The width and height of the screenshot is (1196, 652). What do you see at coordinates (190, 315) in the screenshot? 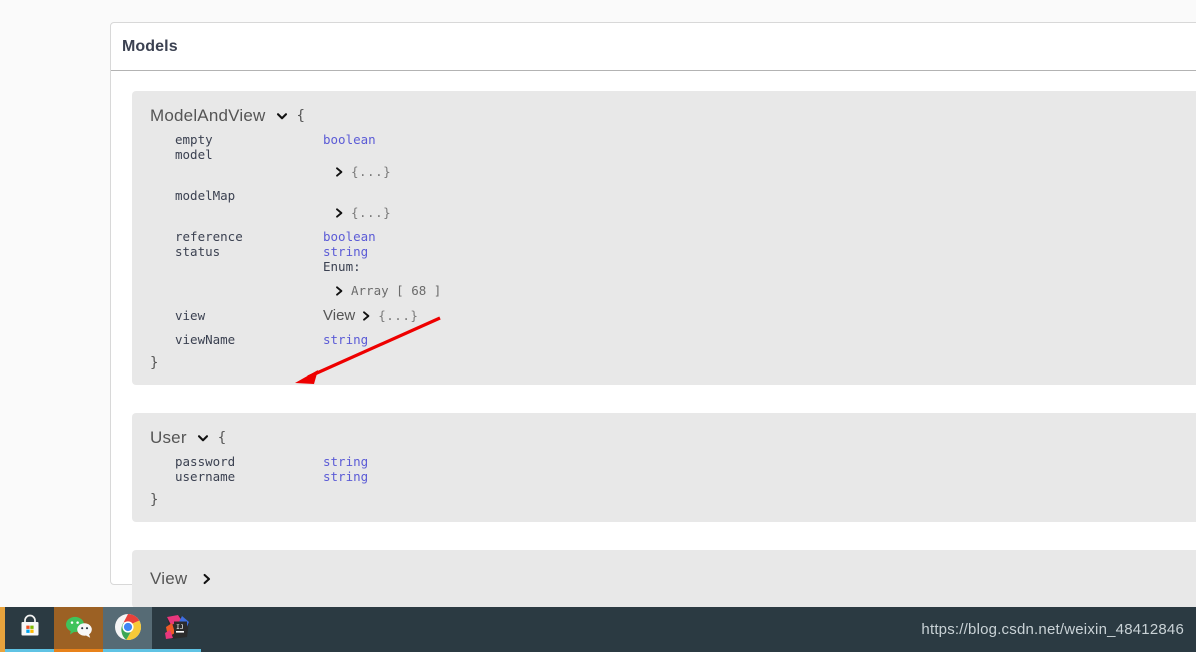
I see `property-name: view` at bounding box center [190, 315].